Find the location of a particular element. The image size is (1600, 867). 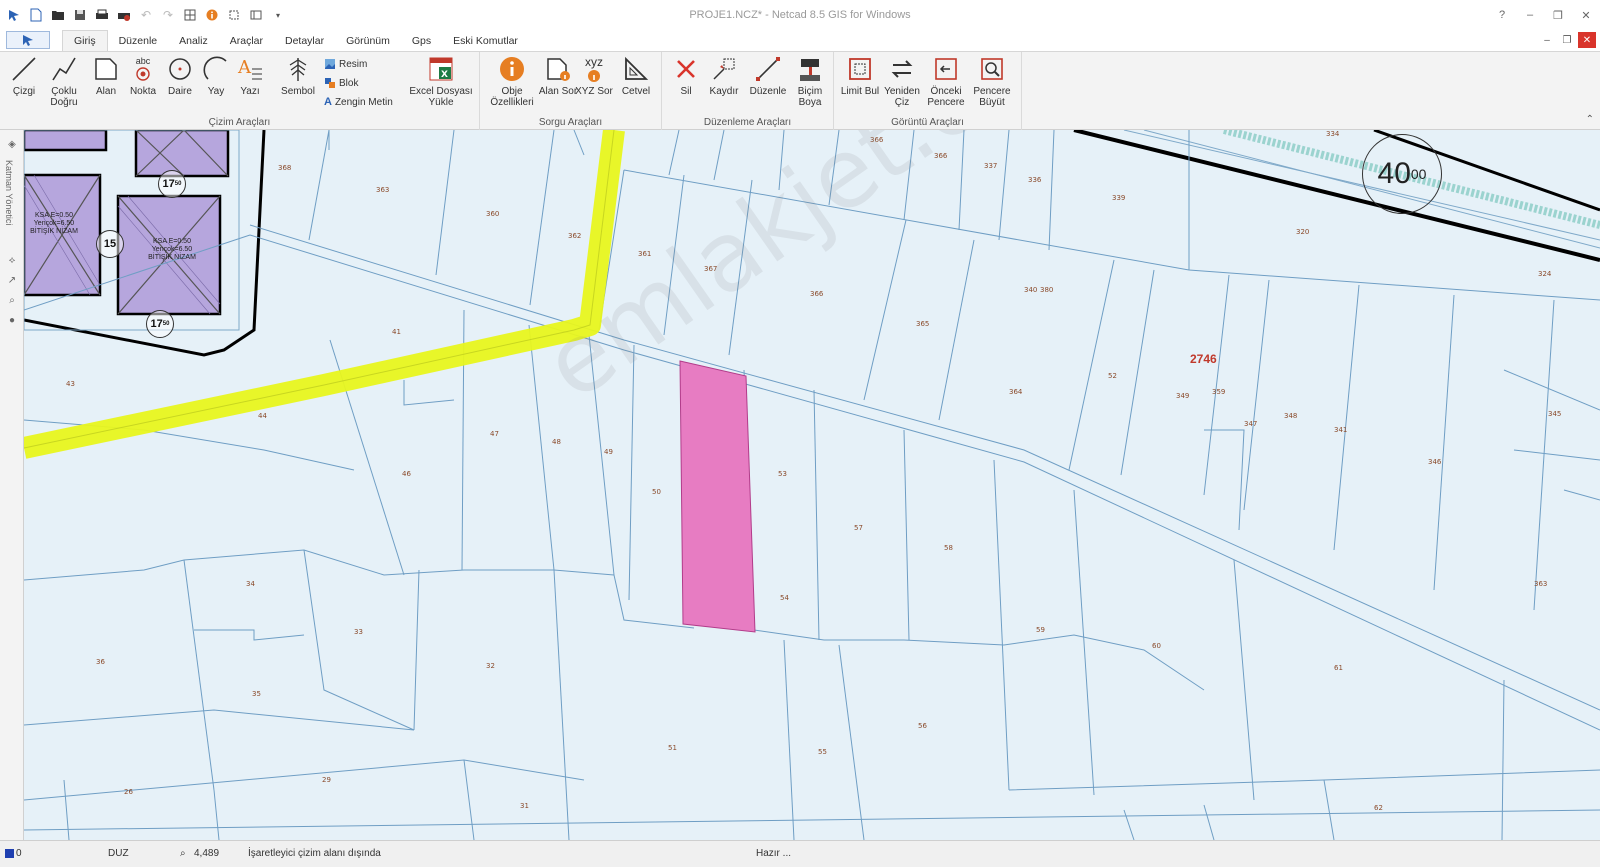

side-panel-strip: ◈ Katman Yönetici ⟡ ↗ ⌕ ● is located at coordinates (12, 485).